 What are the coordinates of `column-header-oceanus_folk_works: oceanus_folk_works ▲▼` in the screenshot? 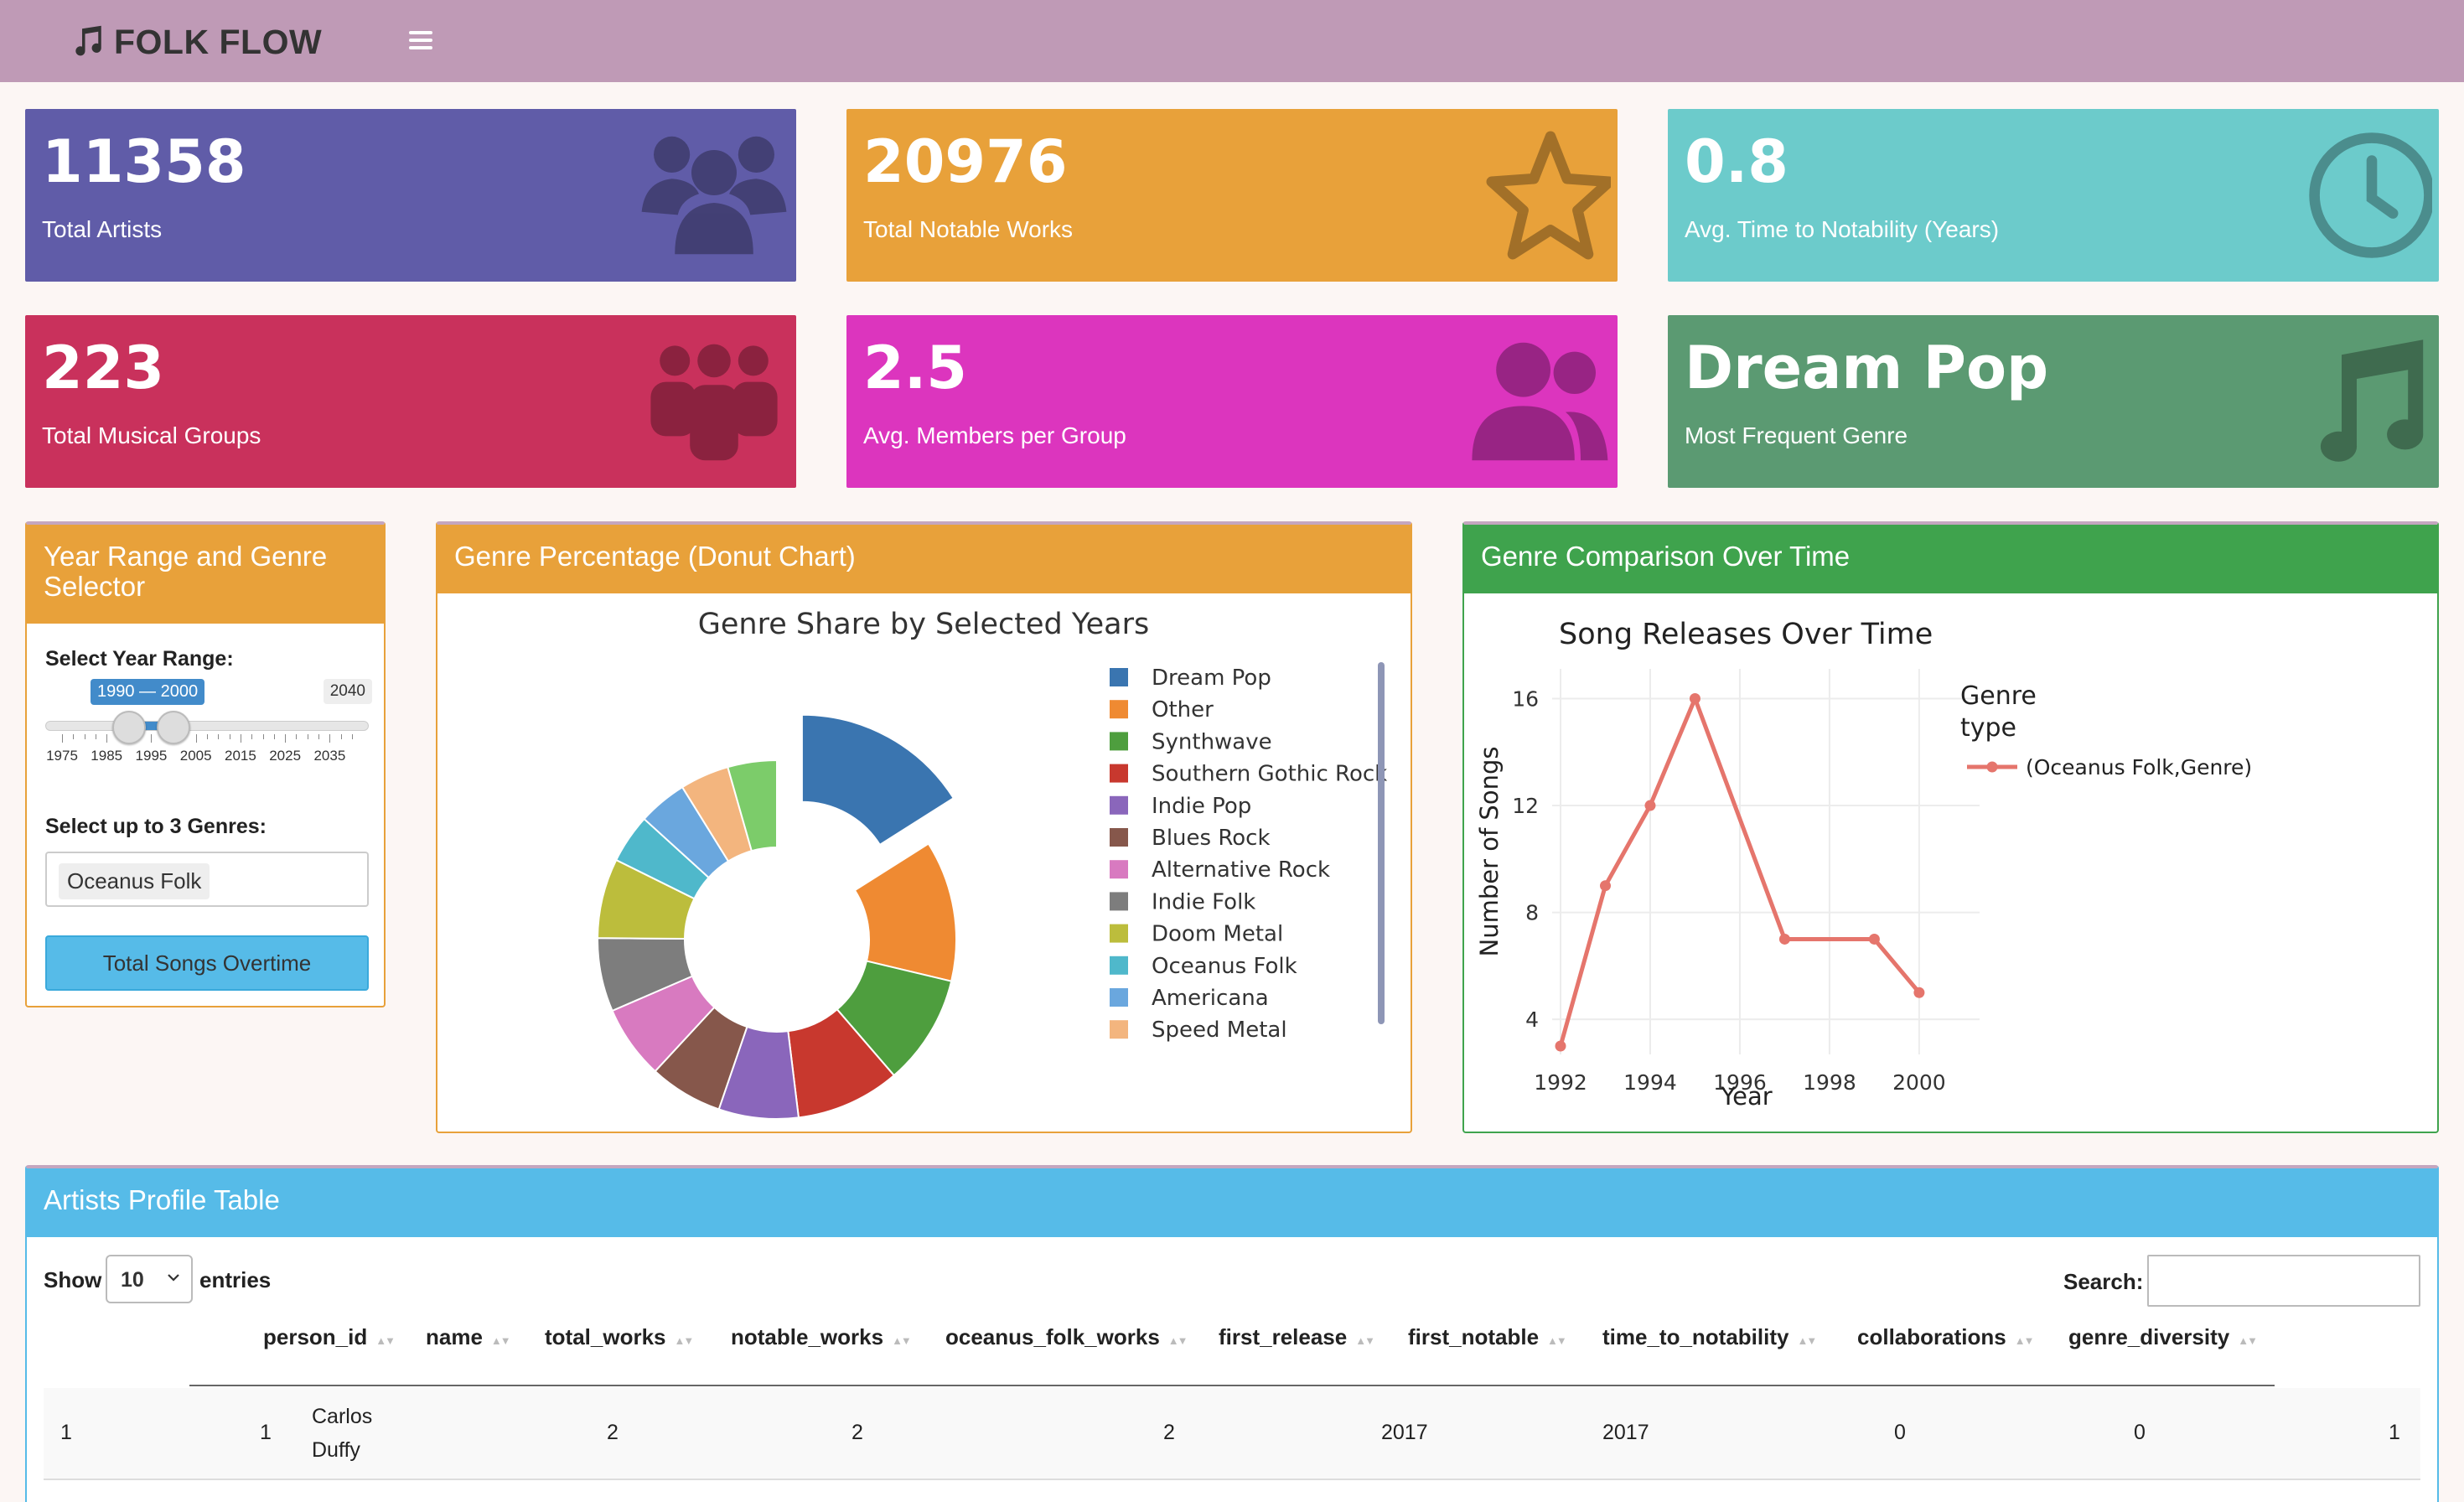 It's located at (1066, 1337).